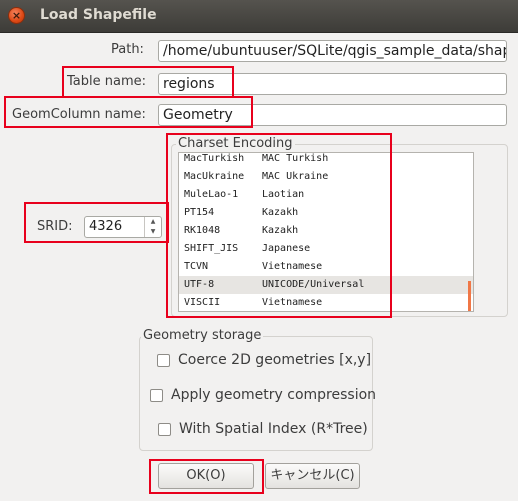  Describe the element at coordinates (106, 81) in the screenshot. I see `table-name-label: Table name:` at that location.